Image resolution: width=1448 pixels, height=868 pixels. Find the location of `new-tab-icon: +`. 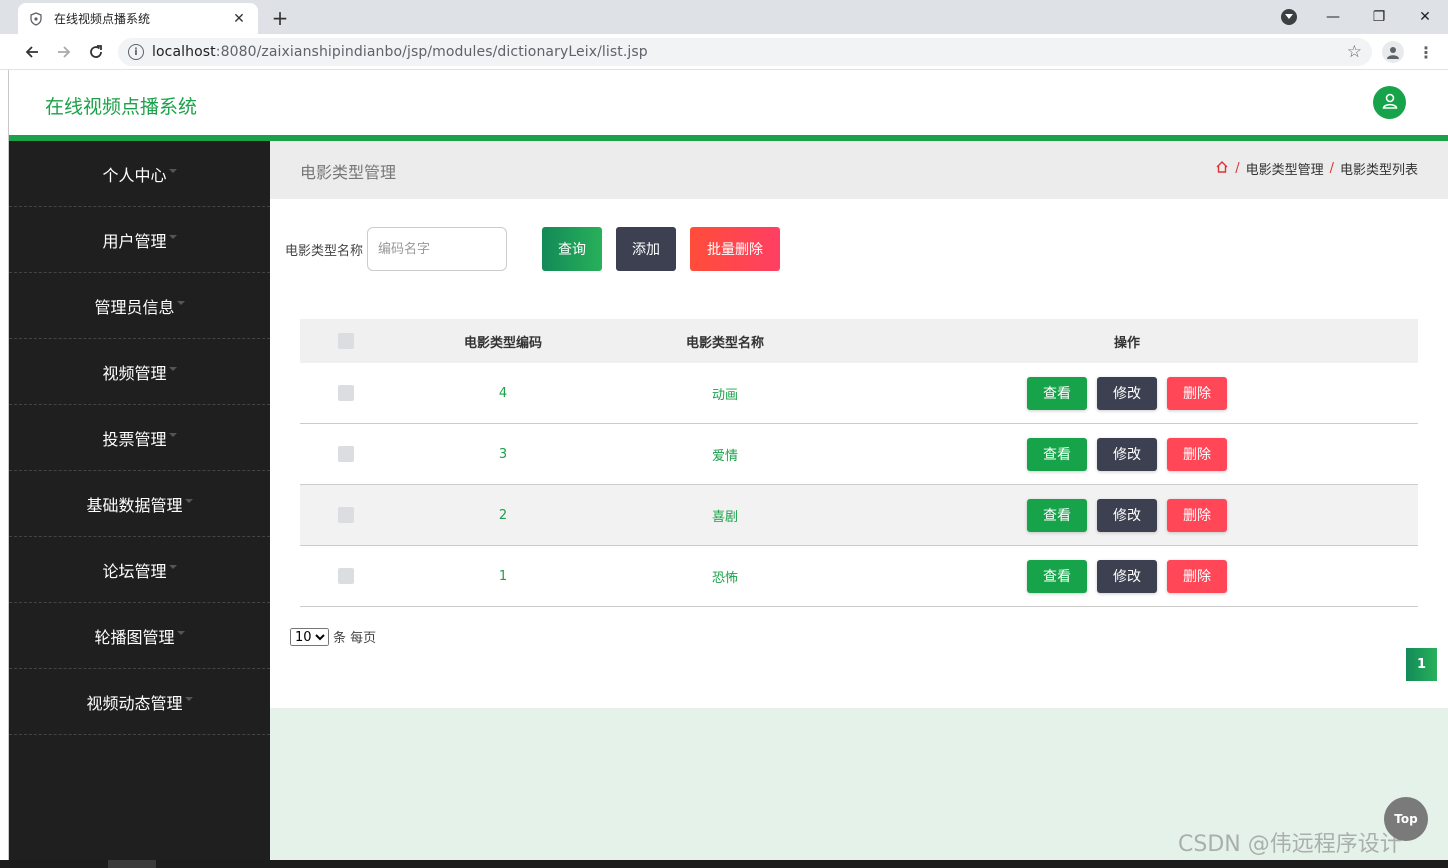

new-tab-icon: + is located at coordinates (280, 18).